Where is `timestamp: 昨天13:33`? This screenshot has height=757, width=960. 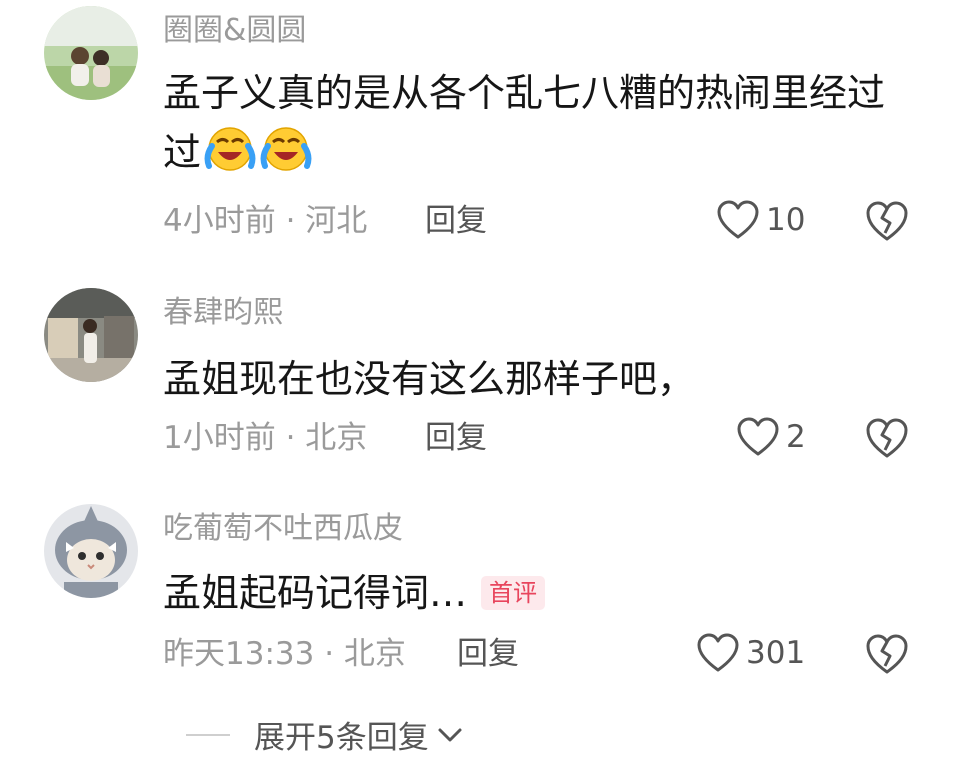
timestamp: 昨天13:33 is located at coordinates (239, 654).